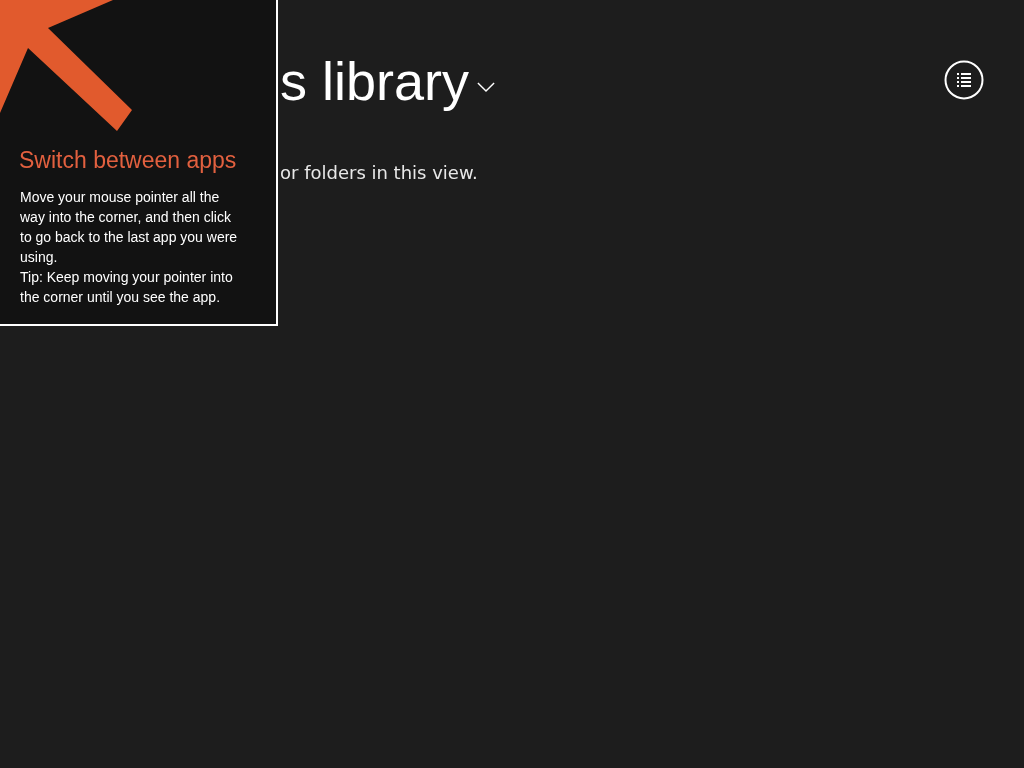  Describe the element at coordinates (128, 160) in the screenshot. I see `tip-title: Switch between apps` at that location.